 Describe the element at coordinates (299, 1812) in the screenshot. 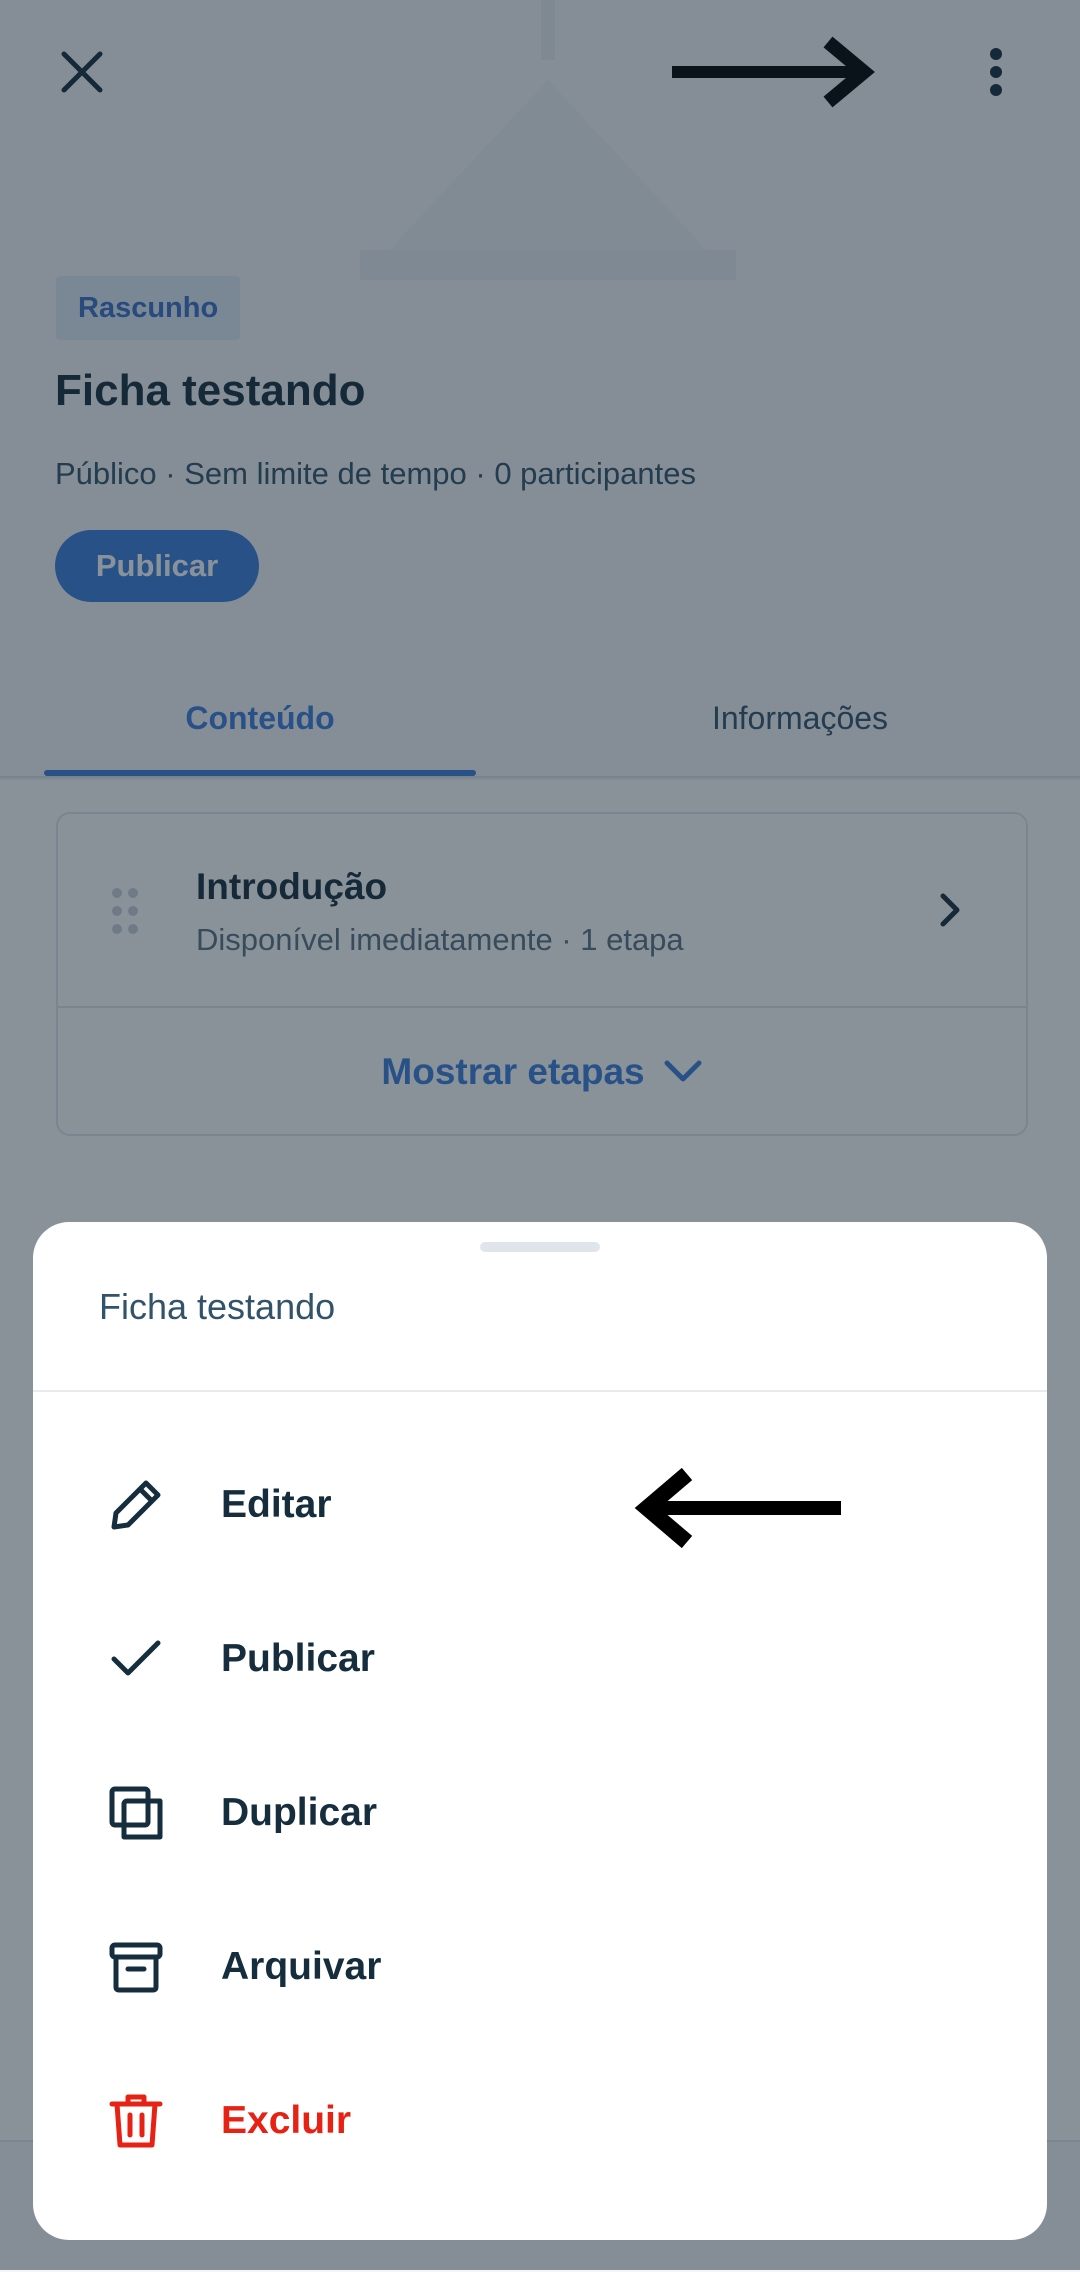

I see `menu-item-label: Duplicar` at that location.